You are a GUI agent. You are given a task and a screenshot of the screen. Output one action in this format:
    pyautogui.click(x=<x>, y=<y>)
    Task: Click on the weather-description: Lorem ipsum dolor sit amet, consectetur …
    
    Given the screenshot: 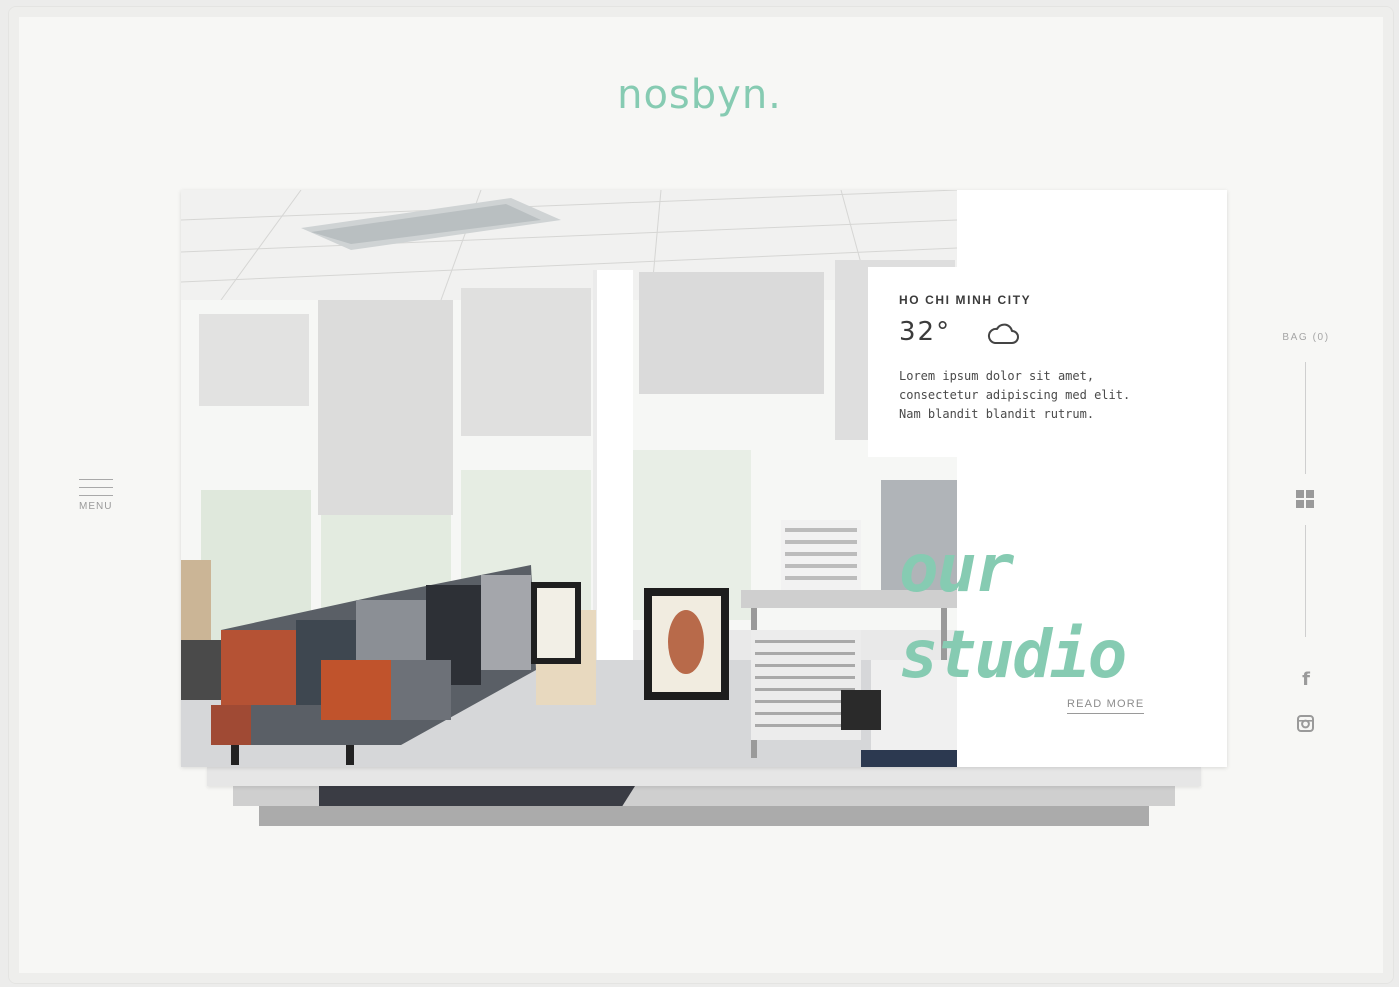 What is the action you would take?
    pyautogui.click(x=1015, y=395)
    